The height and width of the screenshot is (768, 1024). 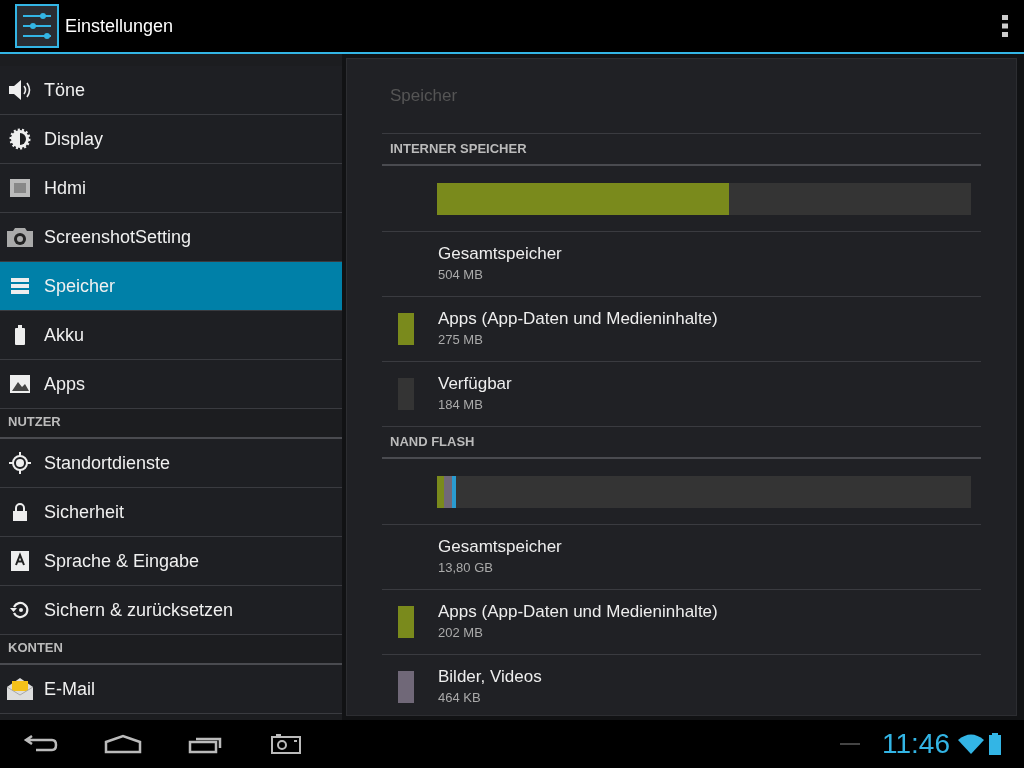 I want to click on settings-app-icon, so click(x=37, y=26).